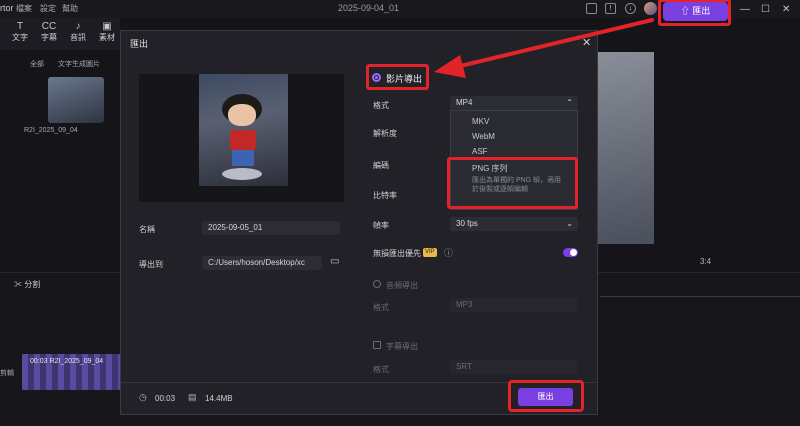 The height and width of the screenshot is (426, 800). I want to click on arrow-shaft, so click(552, 44).